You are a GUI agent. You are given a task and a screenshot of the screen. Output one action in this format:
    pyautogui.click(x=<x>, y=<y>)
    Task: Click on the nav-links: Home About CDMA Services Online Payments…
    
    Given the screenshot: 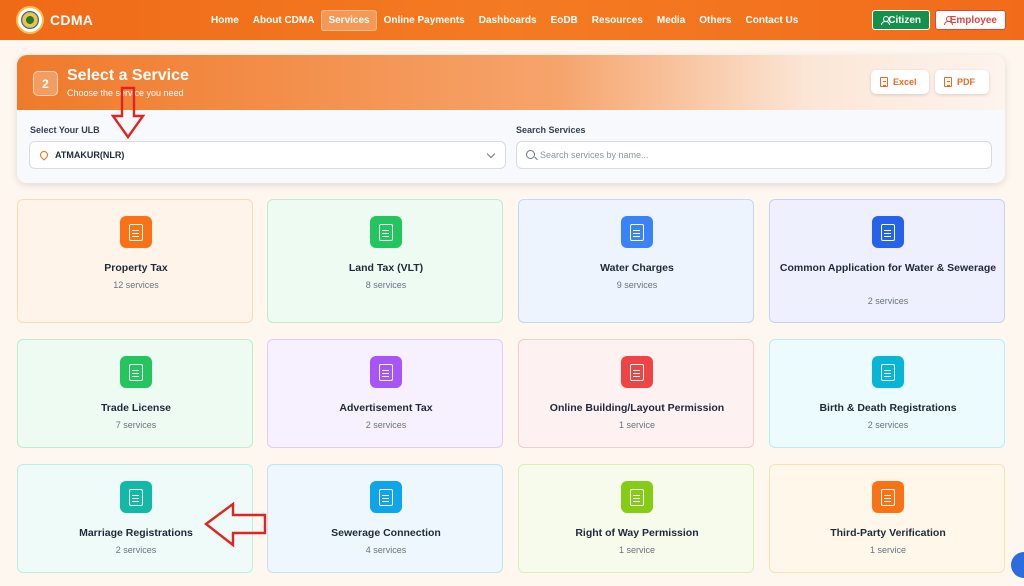 What is the action you would take?
    pyautogui.click(x=504, y=20)
    